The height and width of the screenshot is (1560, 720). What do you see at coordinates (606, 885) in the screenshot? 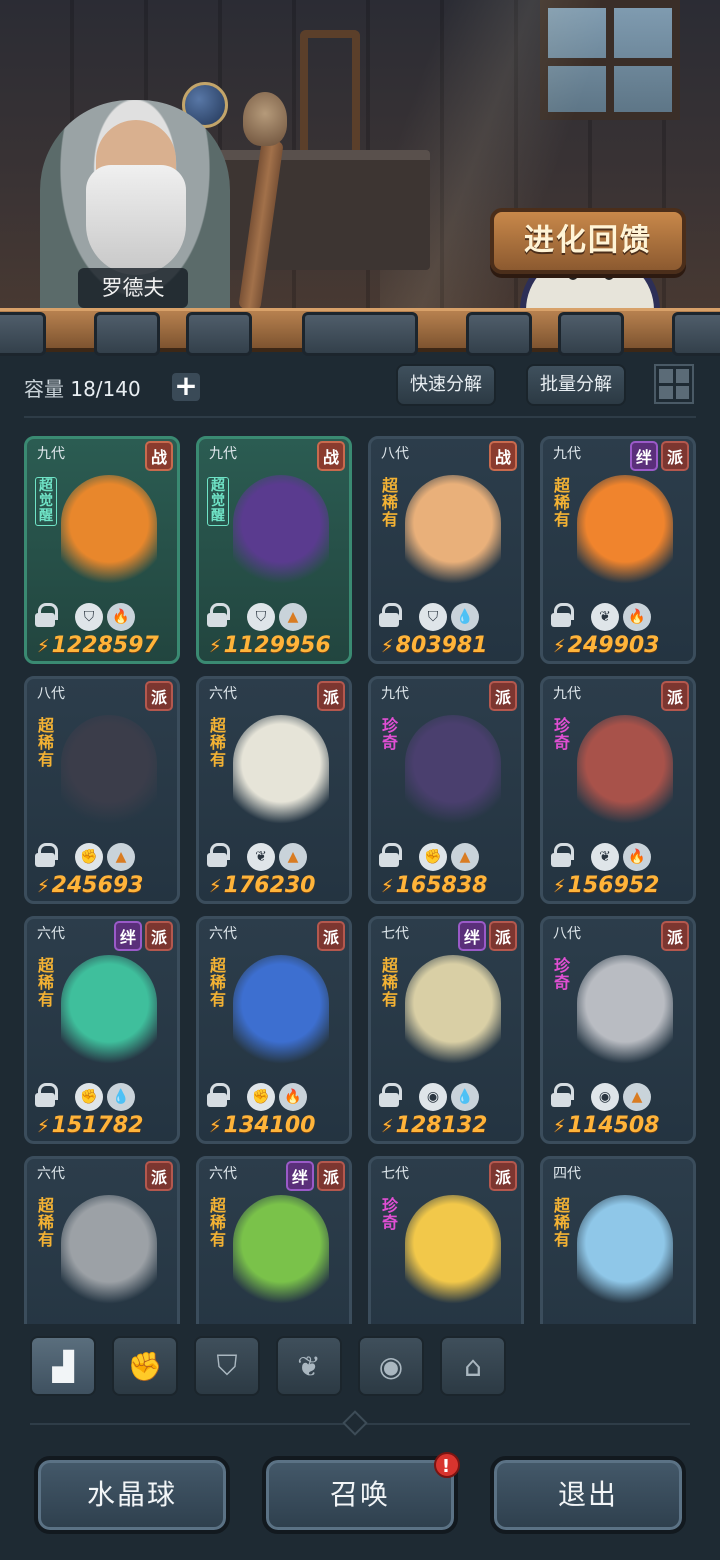
I see `power-value: ⚡156952` at bounding box center [606, 885].